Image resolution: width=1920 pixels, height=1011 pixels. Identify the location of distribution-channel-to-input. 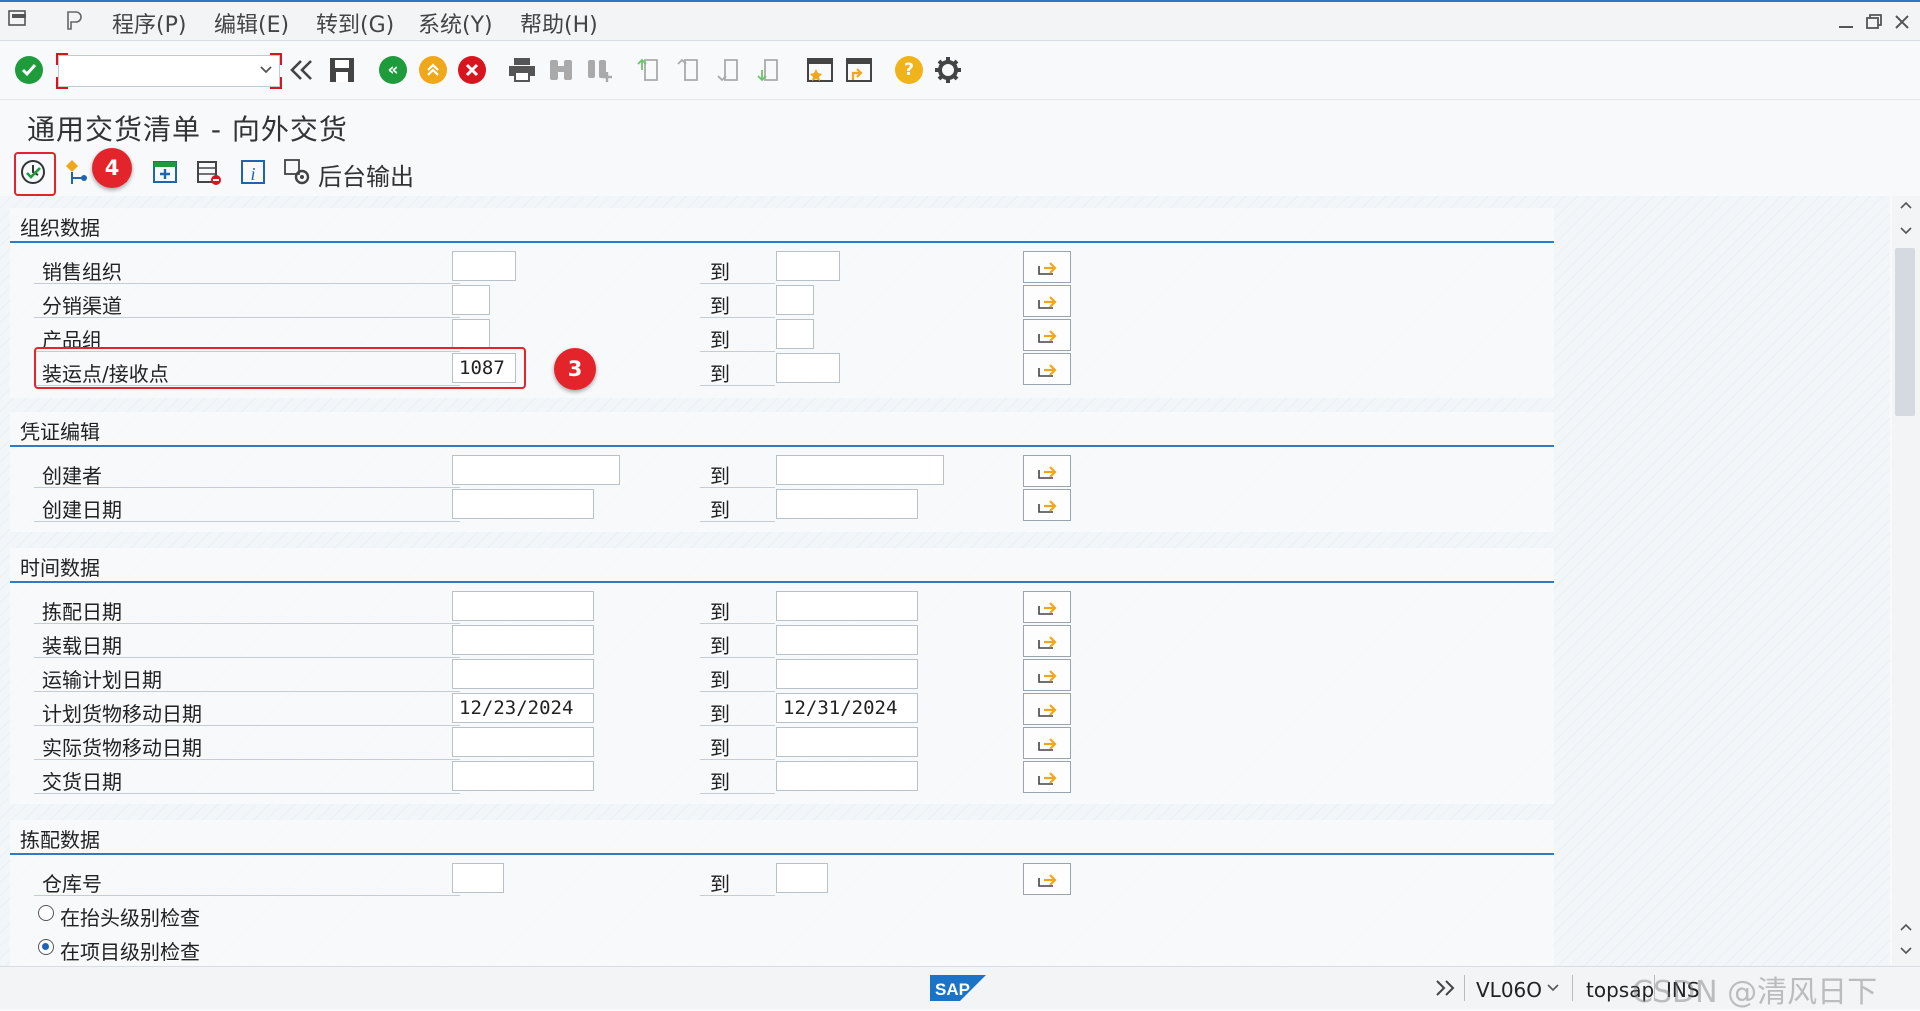
(795, 300).